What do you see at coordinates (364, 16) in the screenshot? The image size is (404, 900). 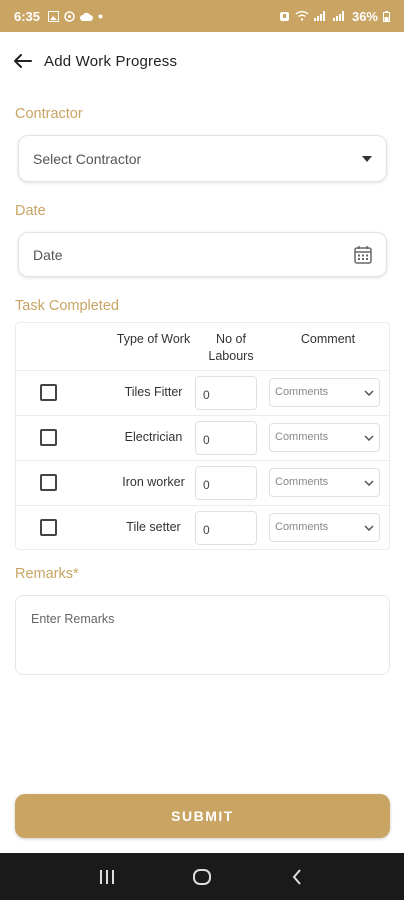 I see `battery-level: 36%` at bounding box center [364, 16].